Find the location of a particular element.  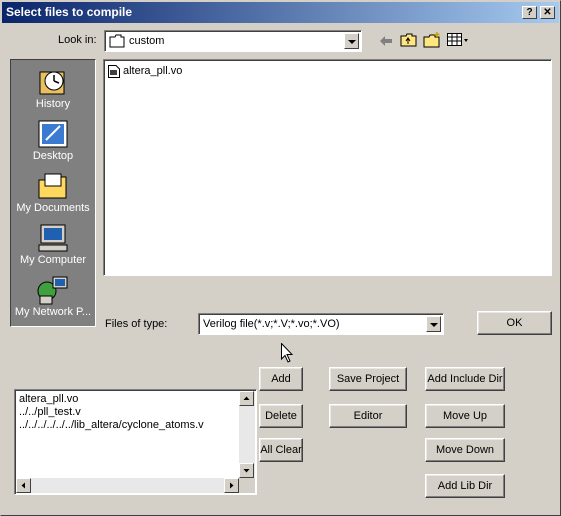

add-include-dir-button: Add Include Dir is located at coordinates (465, 379).